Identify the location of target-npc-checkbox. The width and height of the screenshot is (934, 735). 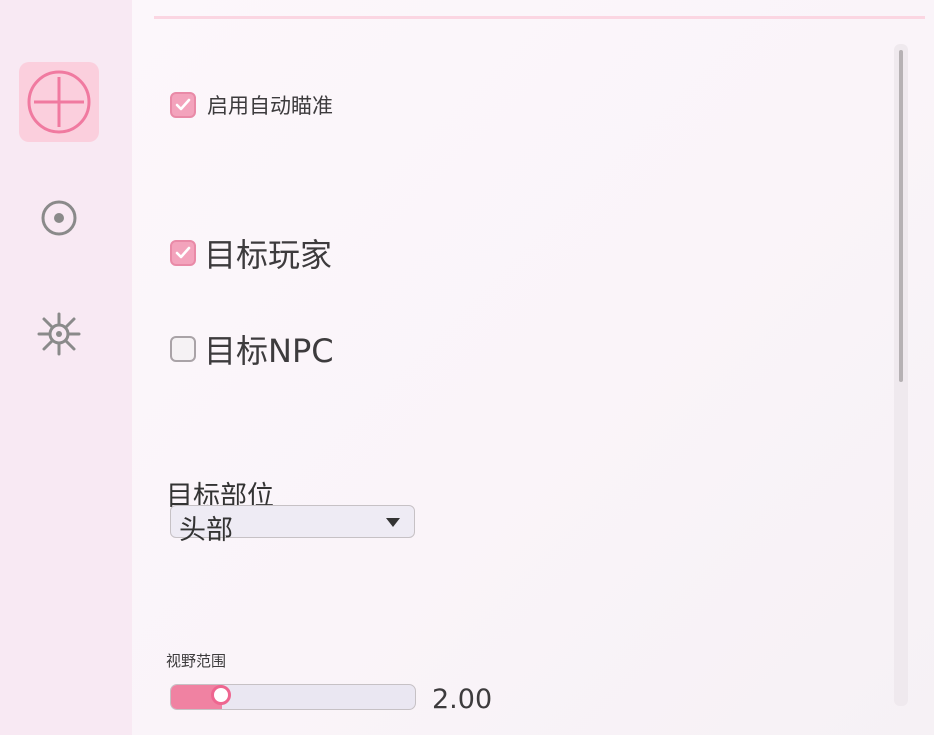
(183, 349).